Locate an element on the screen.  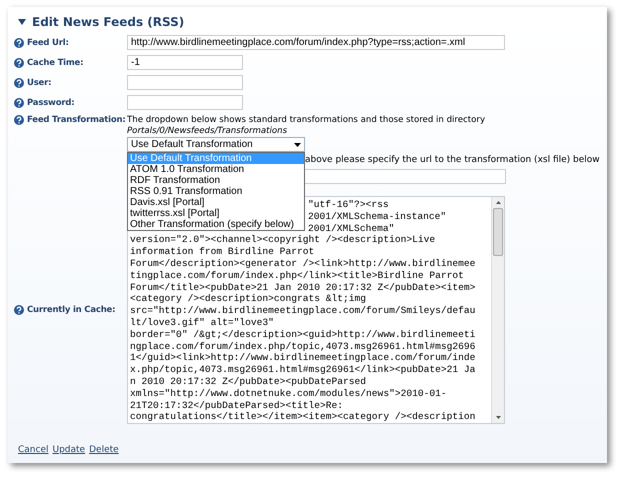
field-label: Feed Transformation: is located at coordinates (76, 120).